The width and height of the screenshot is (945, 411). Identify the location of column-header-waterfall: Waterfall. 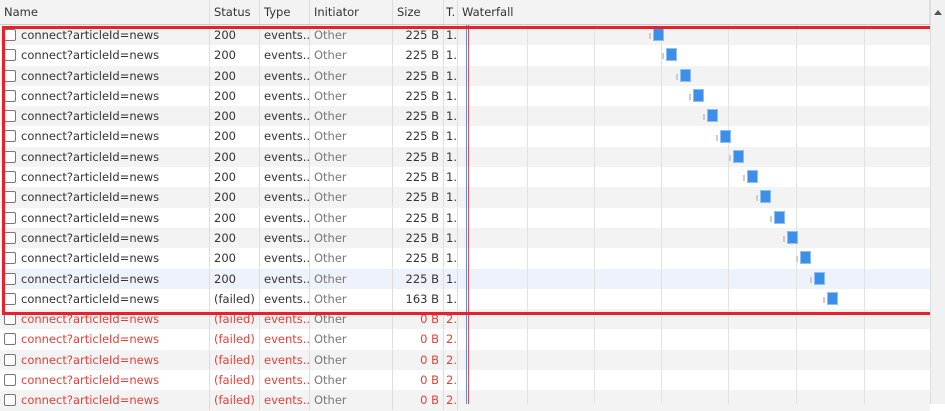
(694, 12).